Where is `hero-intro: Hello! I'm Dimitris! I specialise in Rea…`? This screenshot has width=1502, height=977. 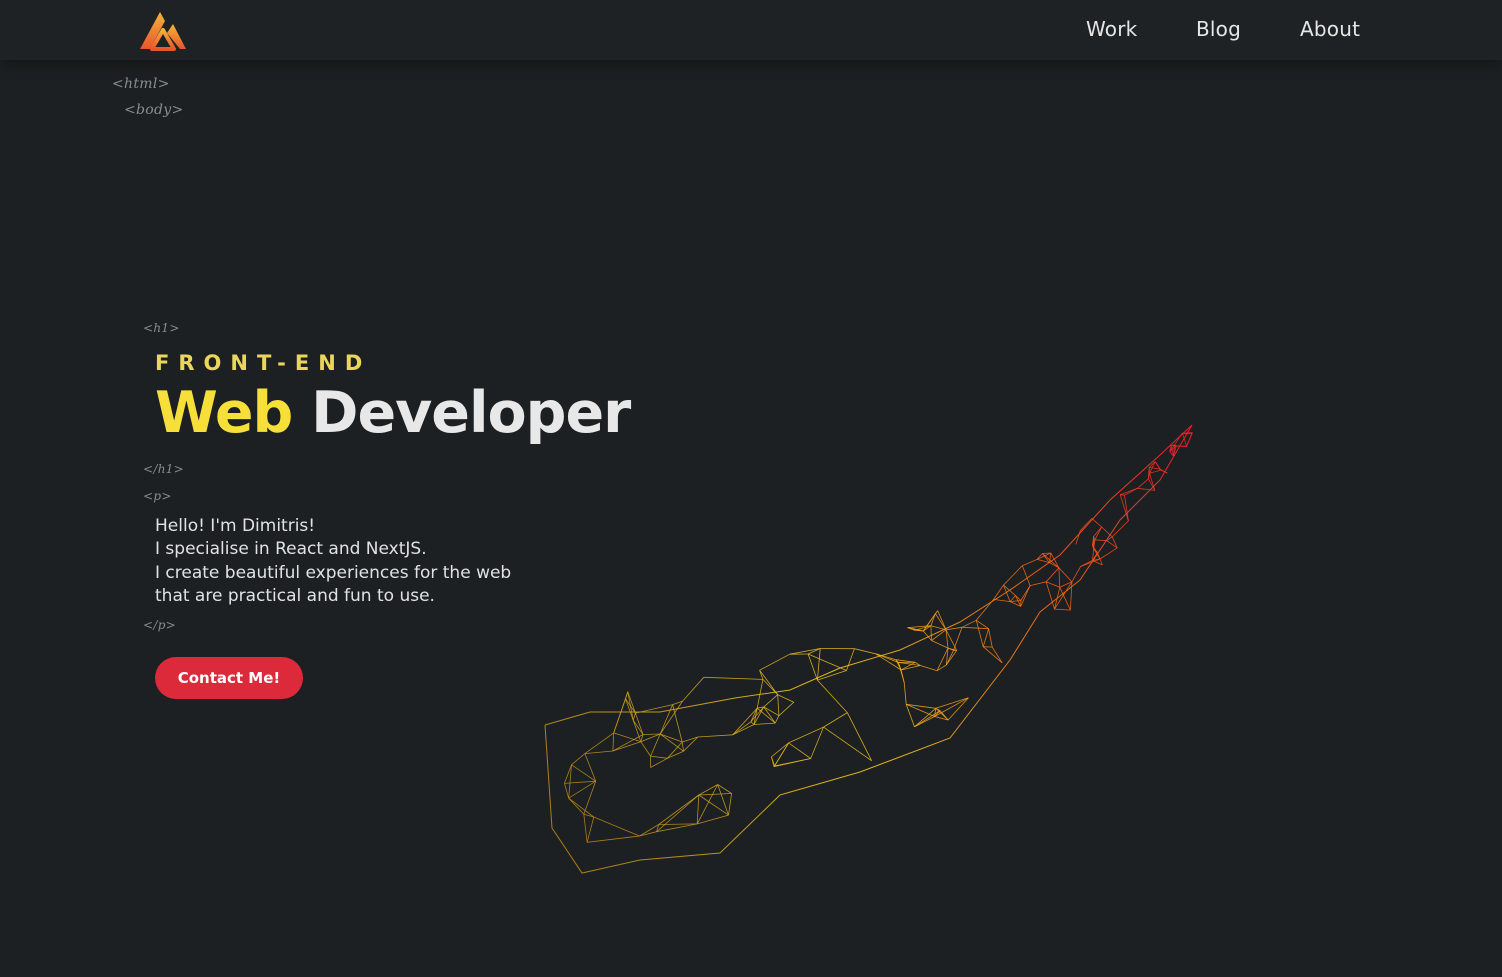
hero-intro: Hello! I'm Dimitris! I specialise in Rea… is located at coordinates (365, 562).